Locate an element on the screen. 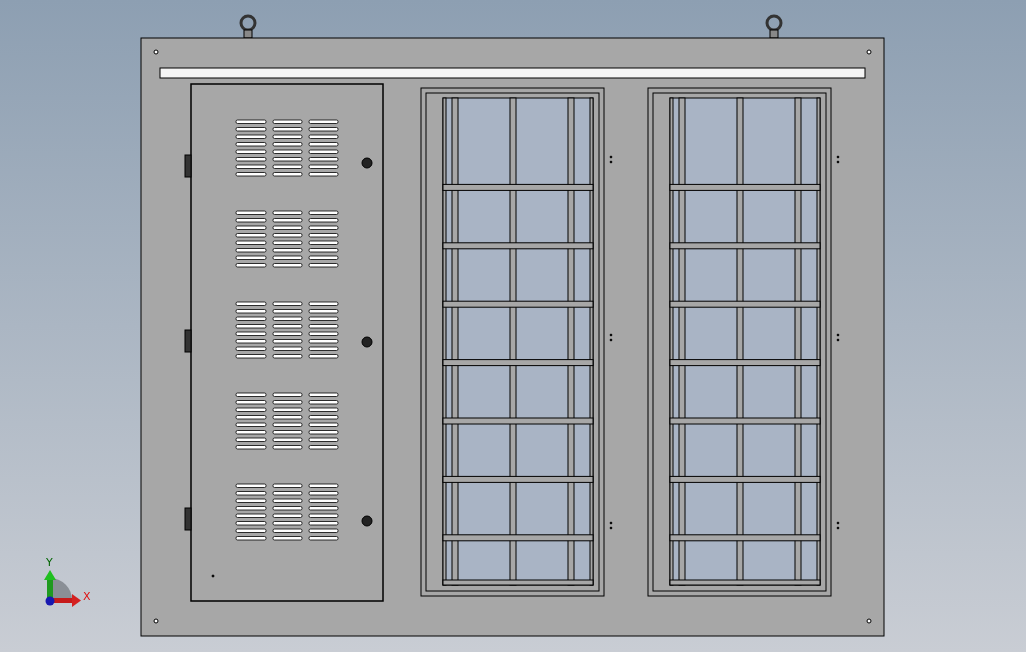 The width and height of the screenshot is (1026, 652). y-axis-label: Y is located at coordinates (49, 562).